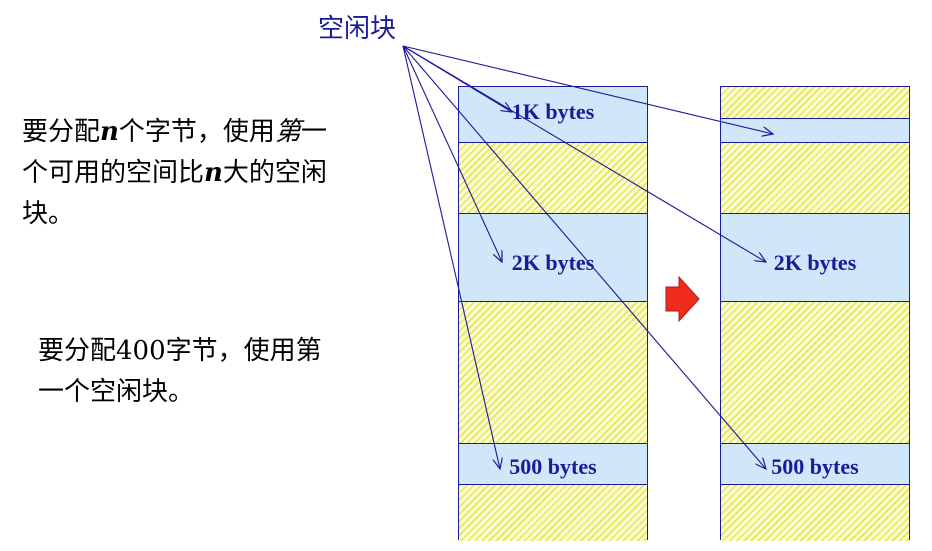 Image resolution: width=932 pixels, height=551 pixels. What do you see at coordinates (587, 89) in the screenshot?
I see `arrow-to-right-remainder` at bounding box center [587, 89].